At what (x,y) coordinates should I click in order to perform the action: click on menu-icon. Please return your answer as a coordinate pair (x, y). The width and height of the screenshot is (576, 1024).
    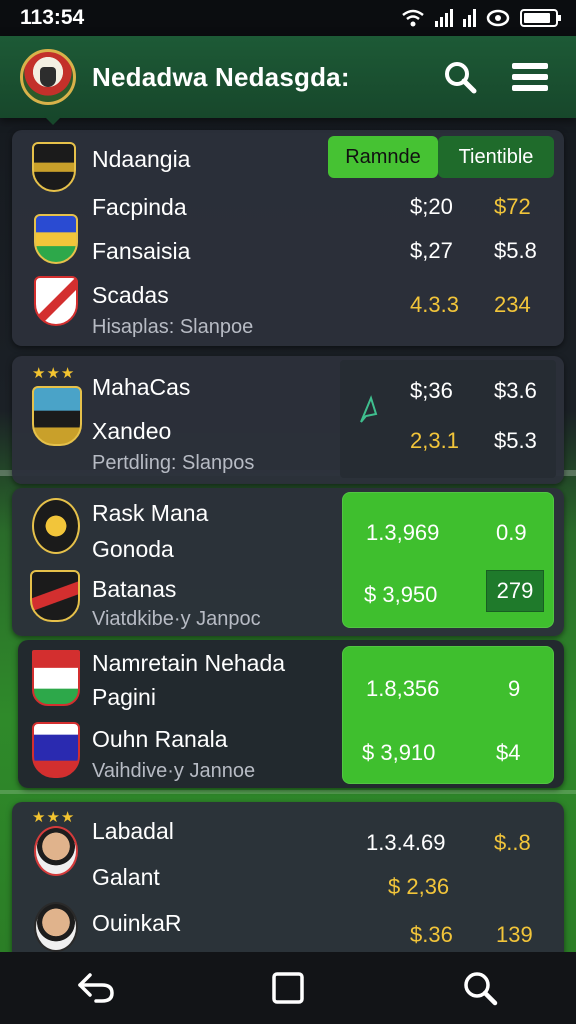
    Looking at the image, I should click on (530, 77).